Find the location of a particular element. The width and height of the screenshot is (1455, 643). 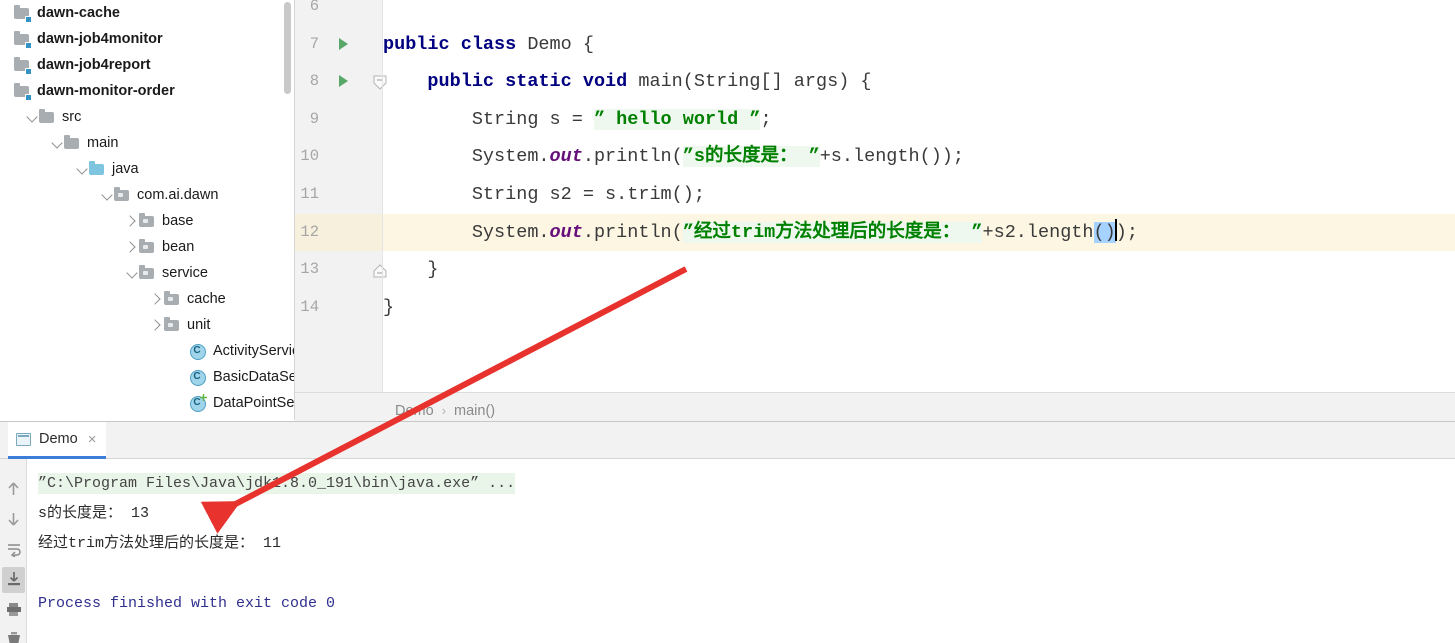

breadcrumb-item: main() is located at coordinates (474, 411).